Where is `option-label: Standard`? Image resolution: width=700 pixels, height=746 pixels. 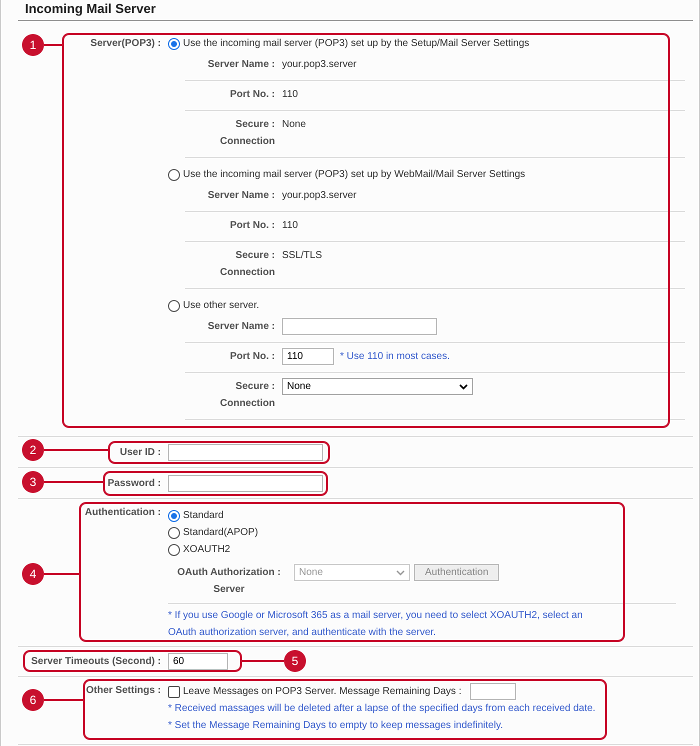
option-label: Standard is located at coordinates (203, 515).